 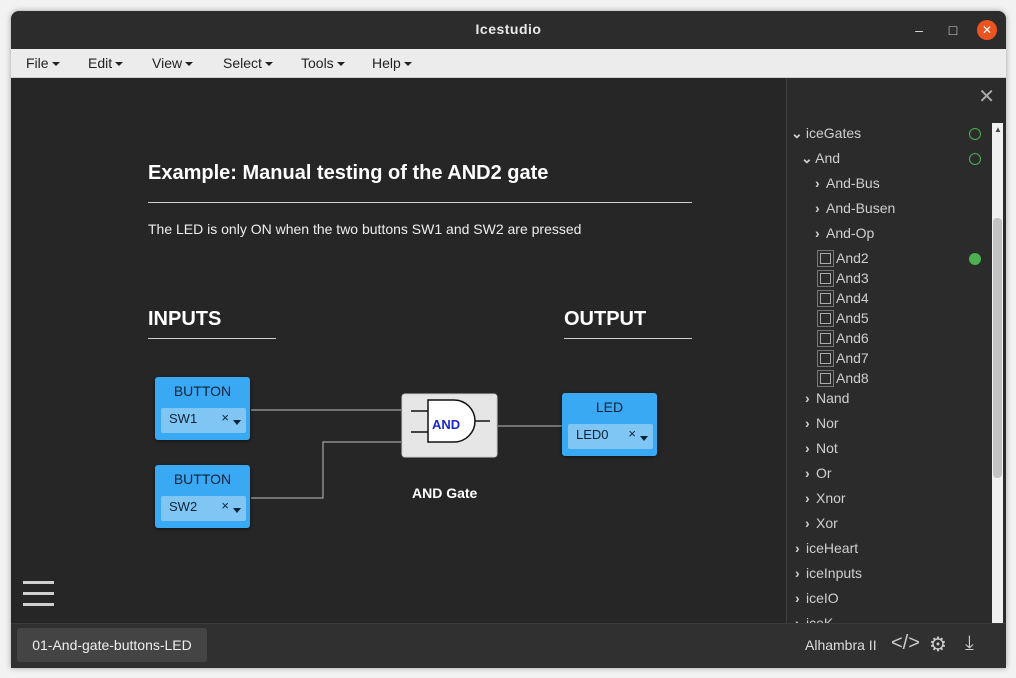 I want to click on pin-select-led0: LED0 ×, so click(x=610, y=436).